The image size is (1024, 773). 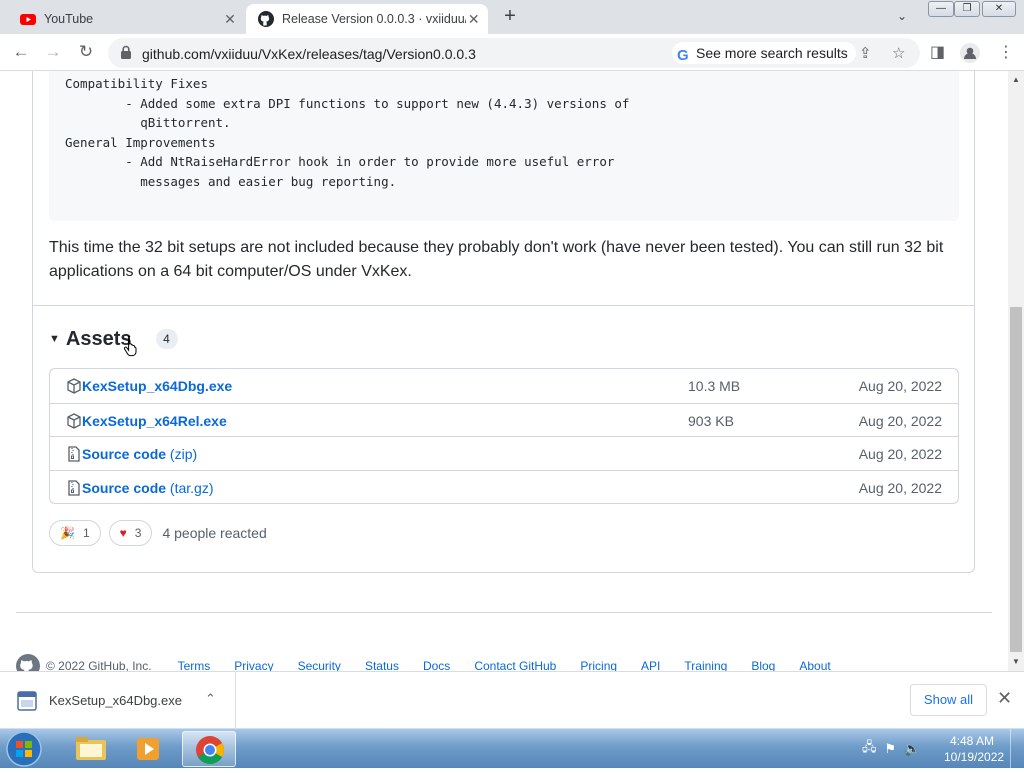 I want to click on forward-arrow-icon: →, so click(x=53, y=53).